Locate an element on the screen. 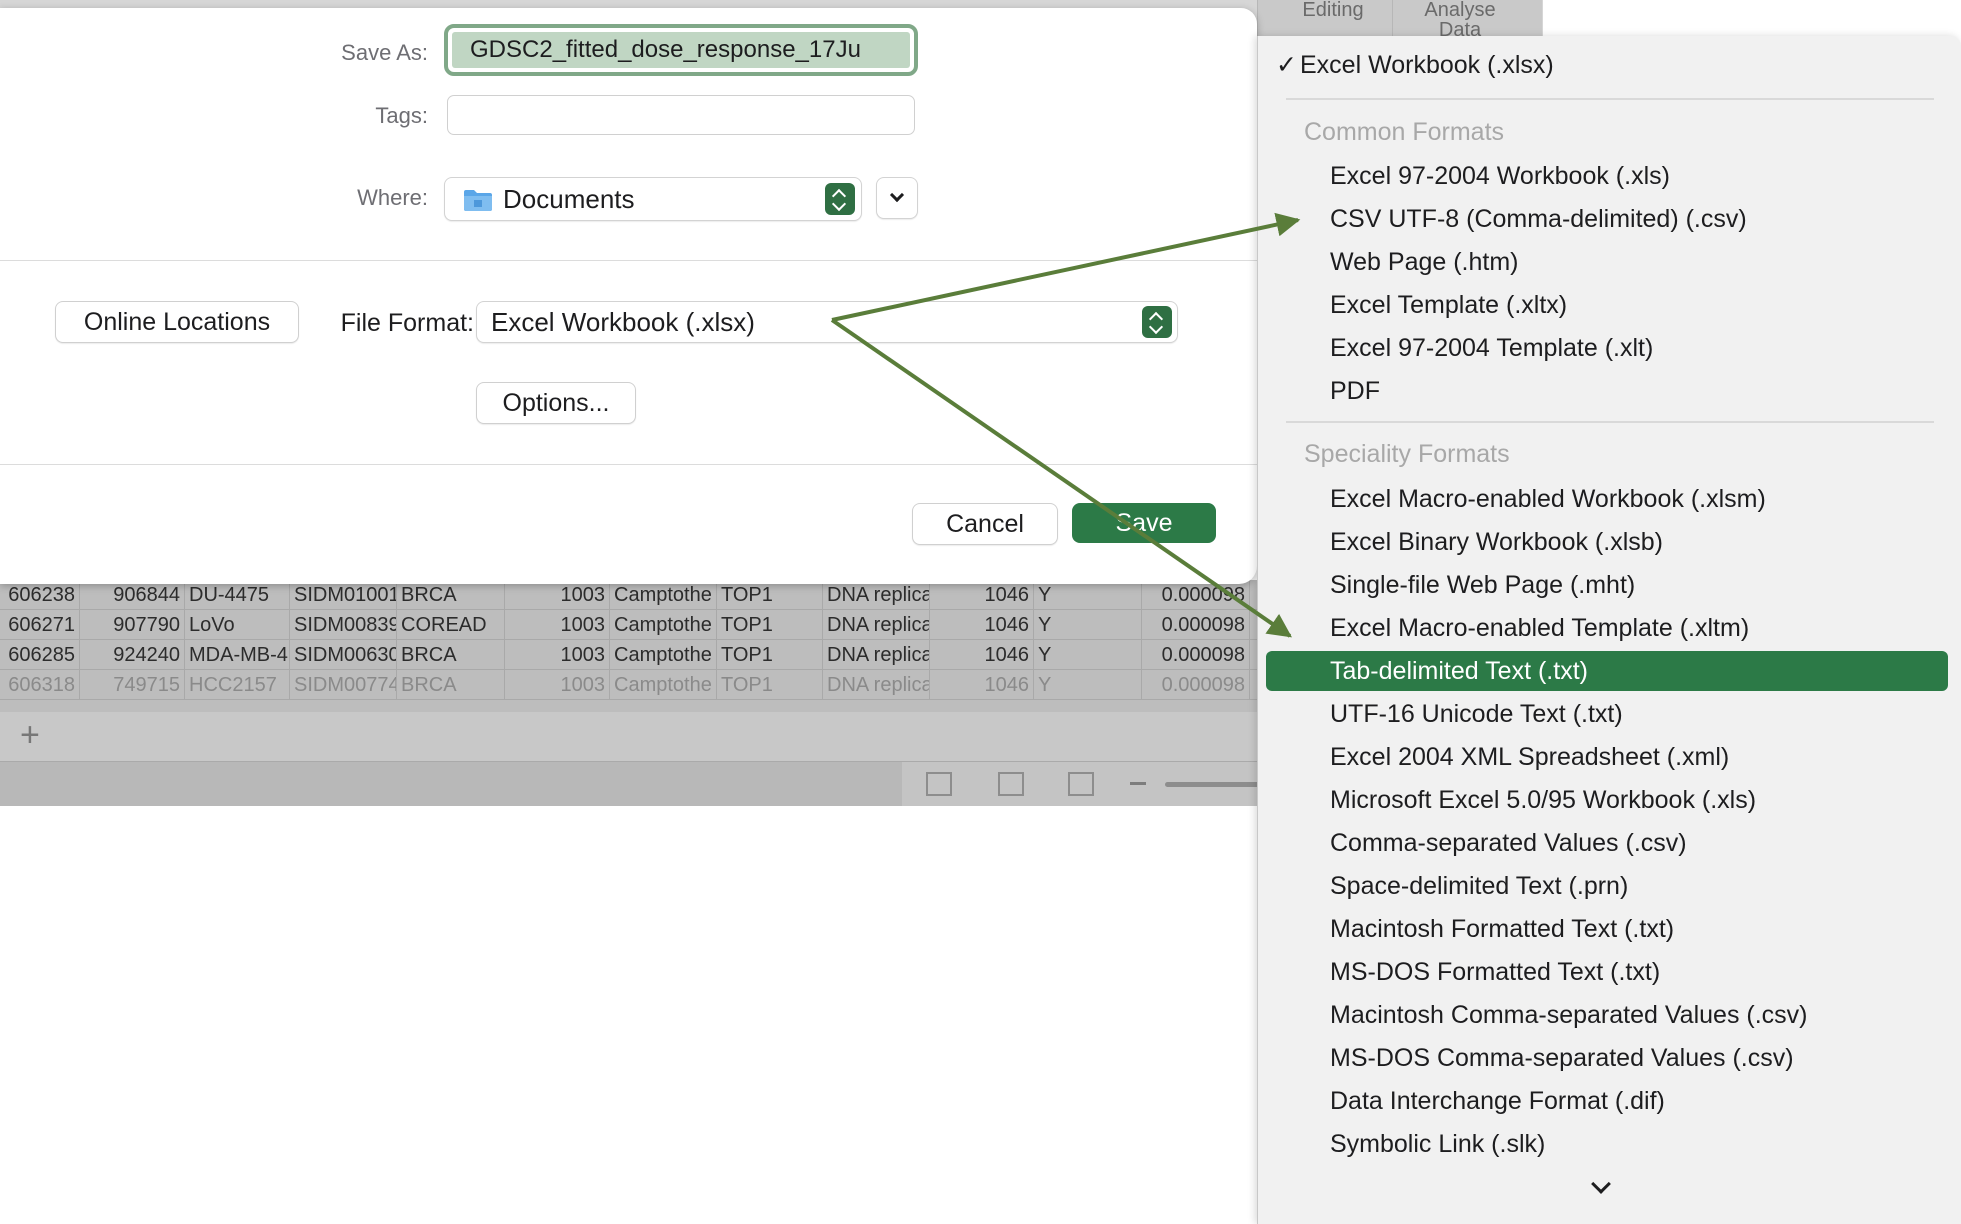 This screenshot has width=1961, height=1224. menu-item: Macintosh Formatted Text (.txt) is located at coordinates (1609, 929).